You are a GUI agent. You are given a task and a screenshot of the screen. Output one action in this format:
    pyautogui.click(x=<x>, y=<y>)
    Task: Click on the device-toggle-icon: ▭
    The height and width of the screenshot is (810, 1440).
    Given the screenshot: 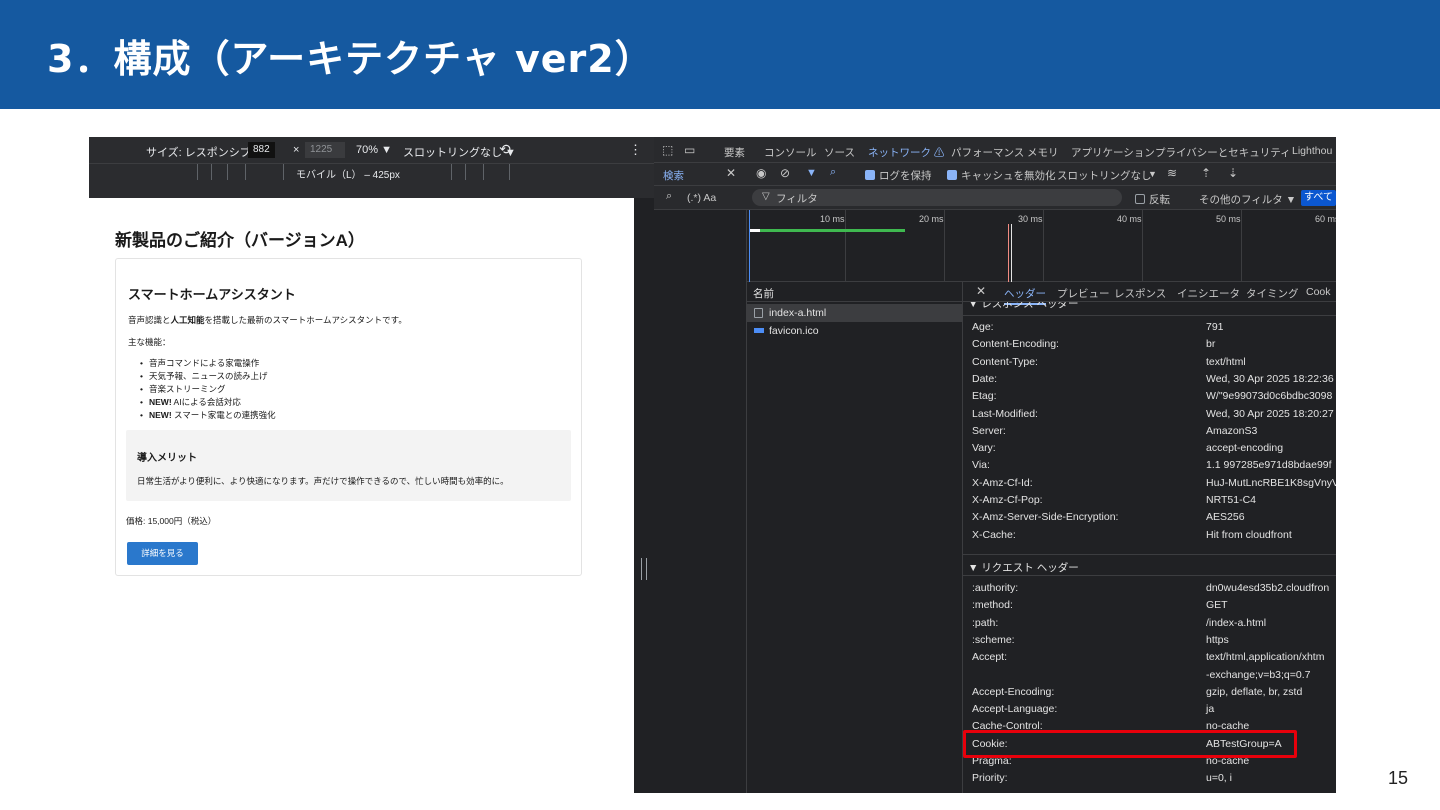 What is the action you would take?
    pyautogui.click(x=689, y=150)
    